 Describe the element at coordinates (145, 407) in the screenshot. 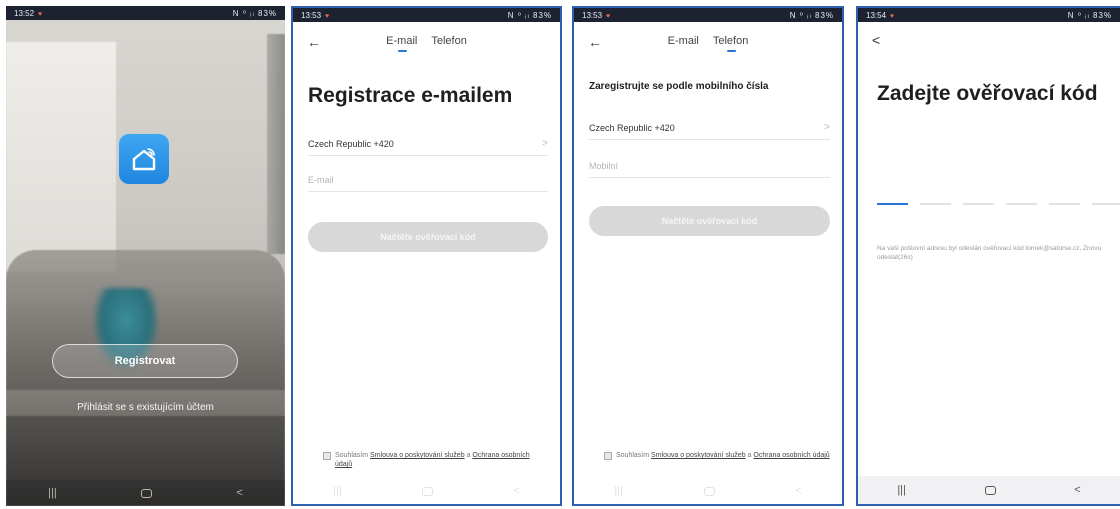

I see `login-existing-account-link: Přihlásit se s existujícím účtem` at that location.